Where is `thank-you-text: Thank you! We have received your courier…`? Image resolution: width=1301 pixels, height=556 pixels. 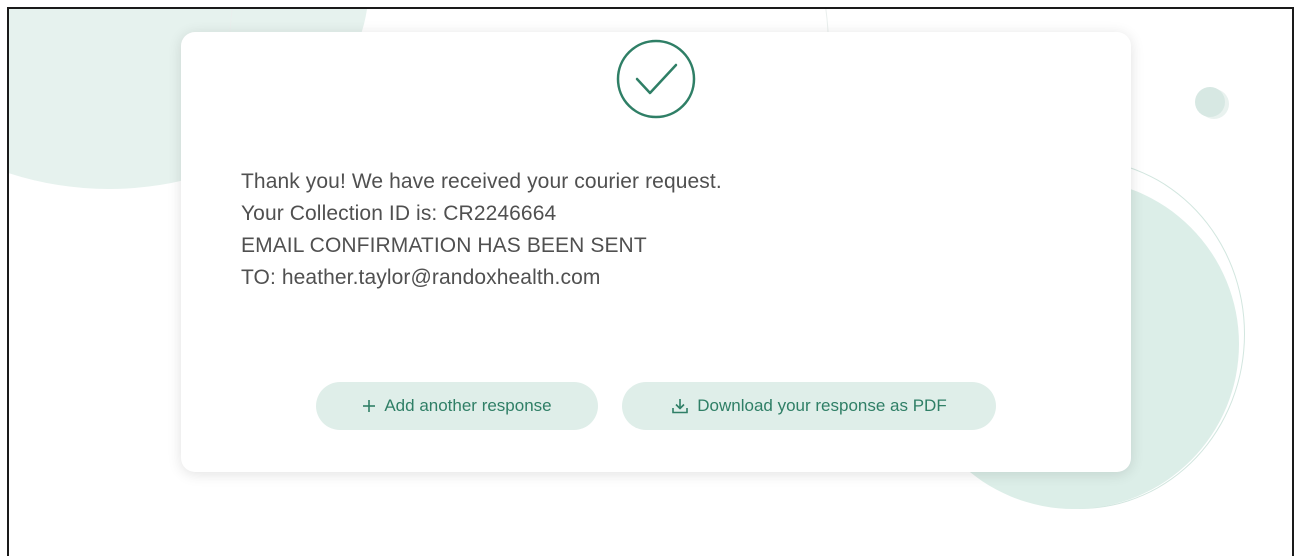 thank-you-text: Thank you! We have received your courier… is located at coordinates (481, 181).